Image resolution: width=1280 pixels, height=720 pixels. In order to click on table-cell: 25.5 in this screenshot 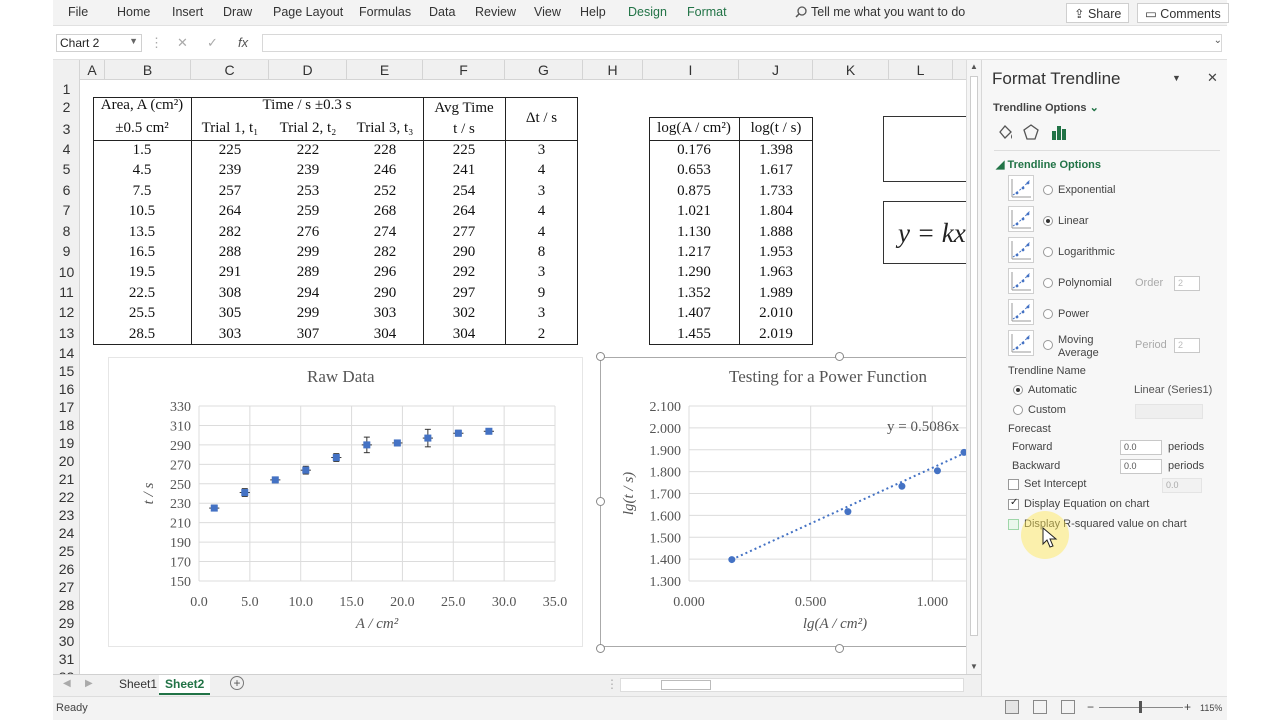, I will do `click(142, 313)`.